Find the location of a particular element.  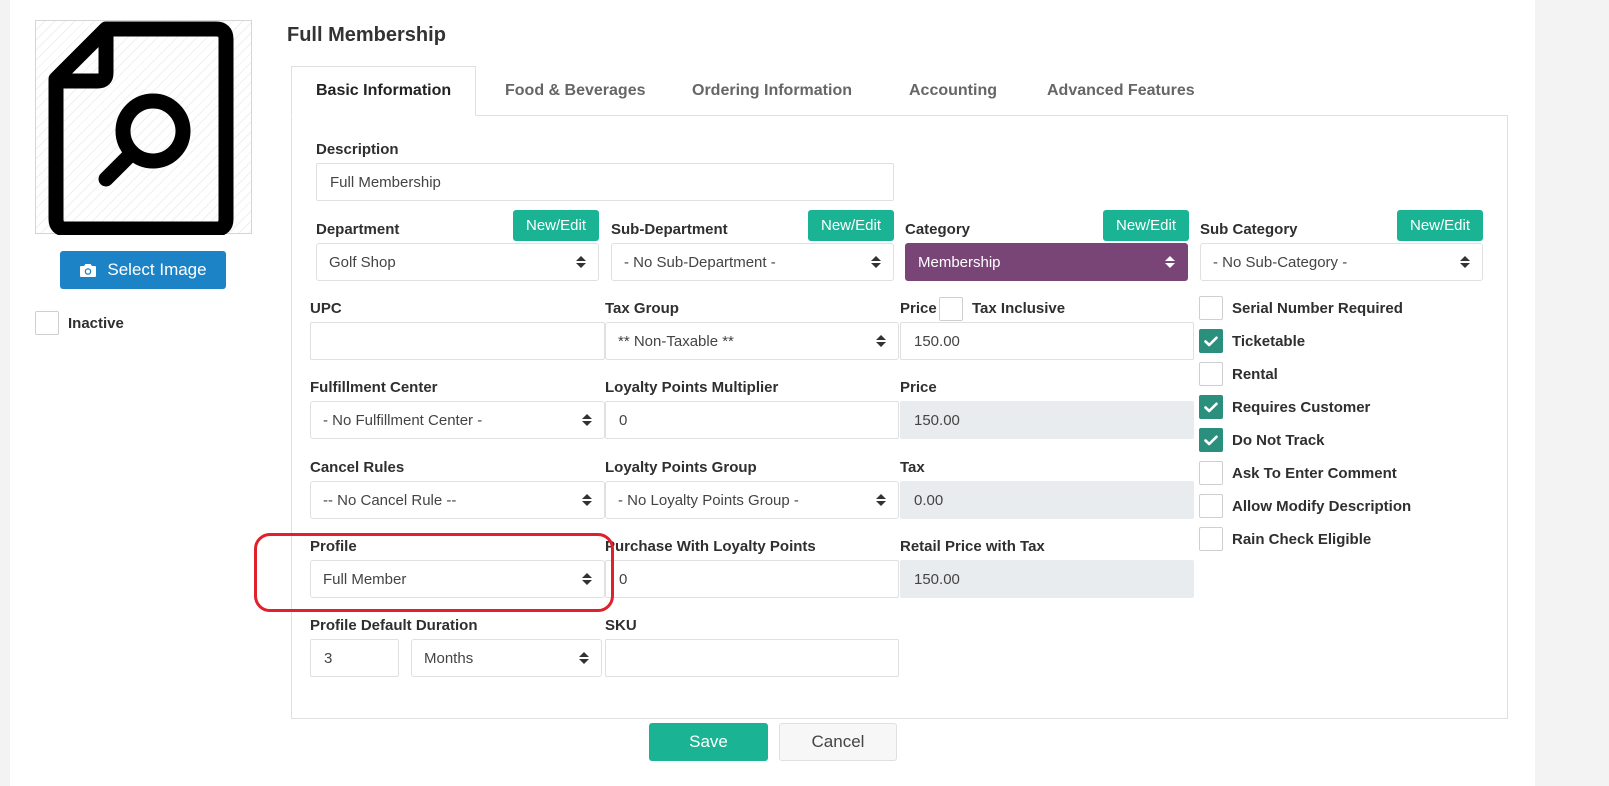

tab-label: Food & Beverages is located at coordinates (575, 90).